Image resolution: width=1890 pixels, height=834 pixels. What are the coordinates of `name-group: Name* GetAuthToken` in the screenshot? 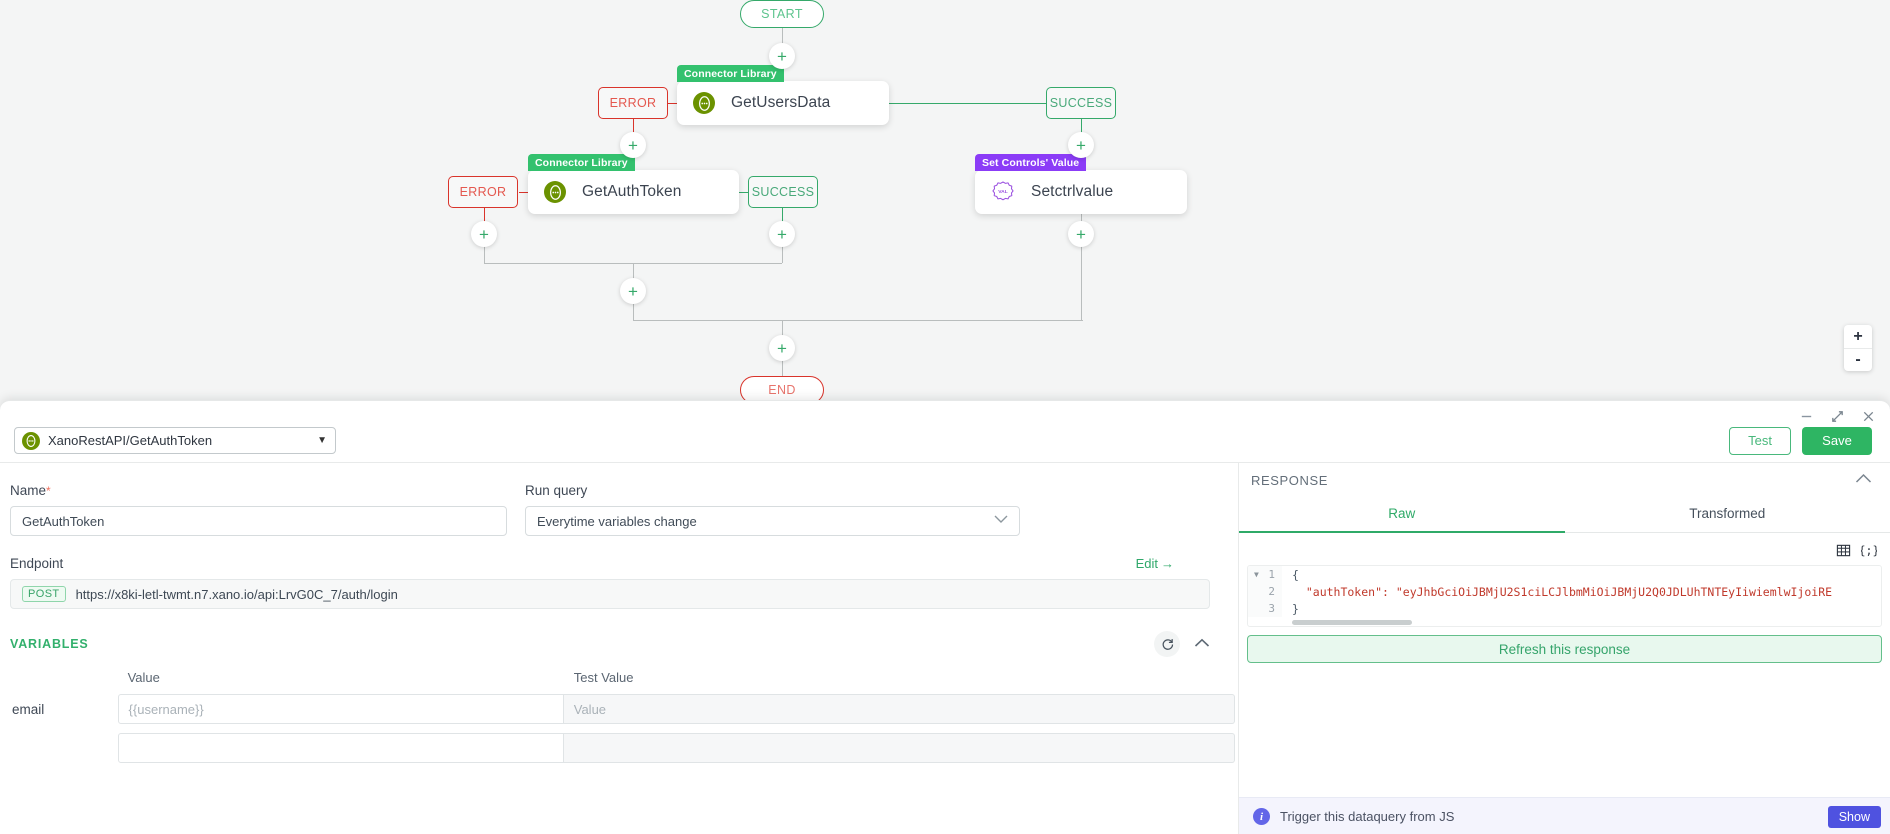 It's located at (258, 509).